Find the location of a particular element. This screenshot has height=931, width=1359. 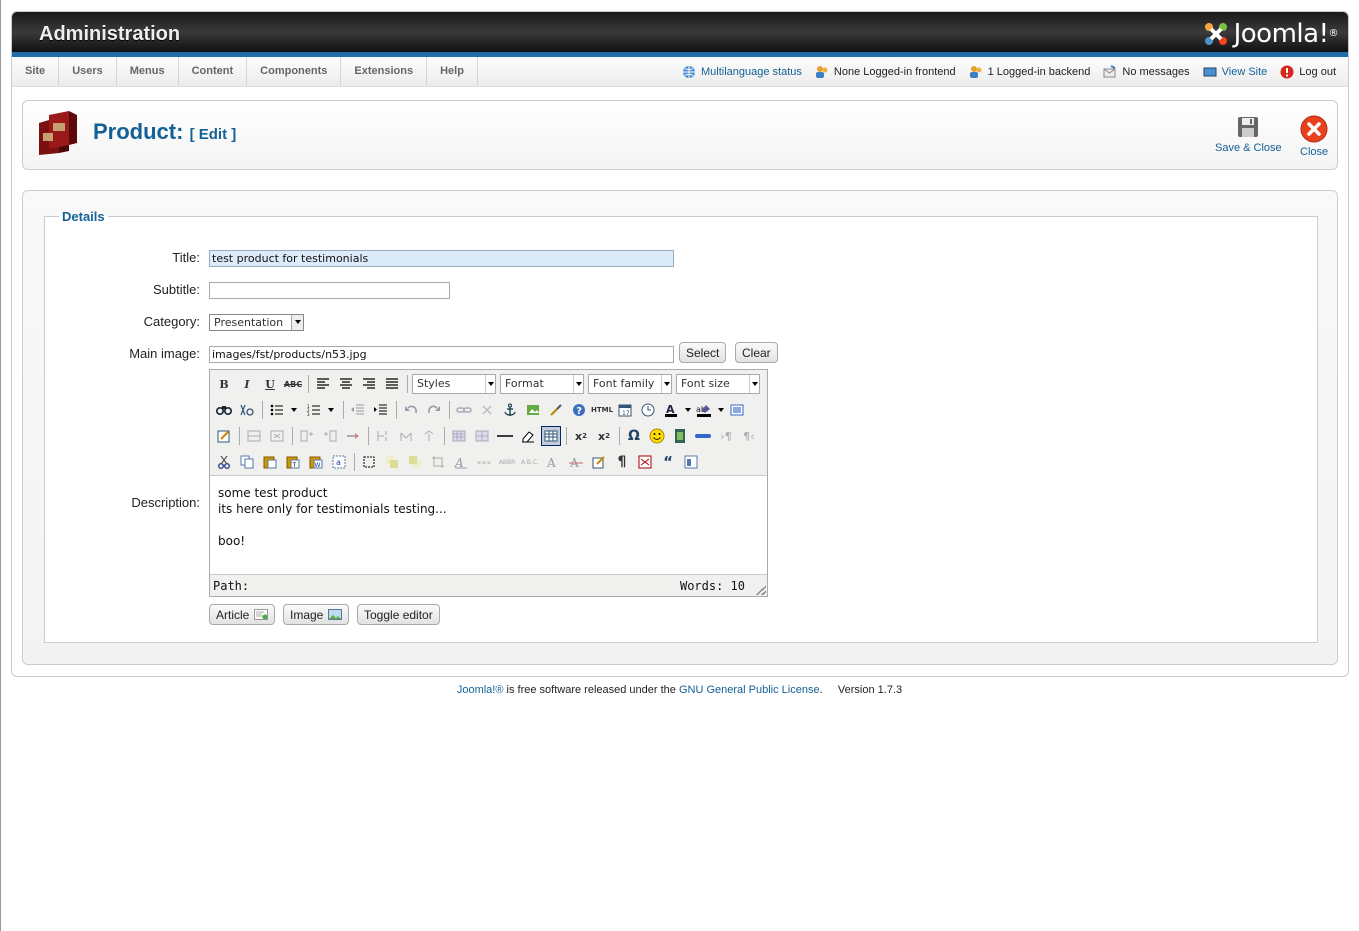

move-backward-icon is located at coordinates (415, 462).